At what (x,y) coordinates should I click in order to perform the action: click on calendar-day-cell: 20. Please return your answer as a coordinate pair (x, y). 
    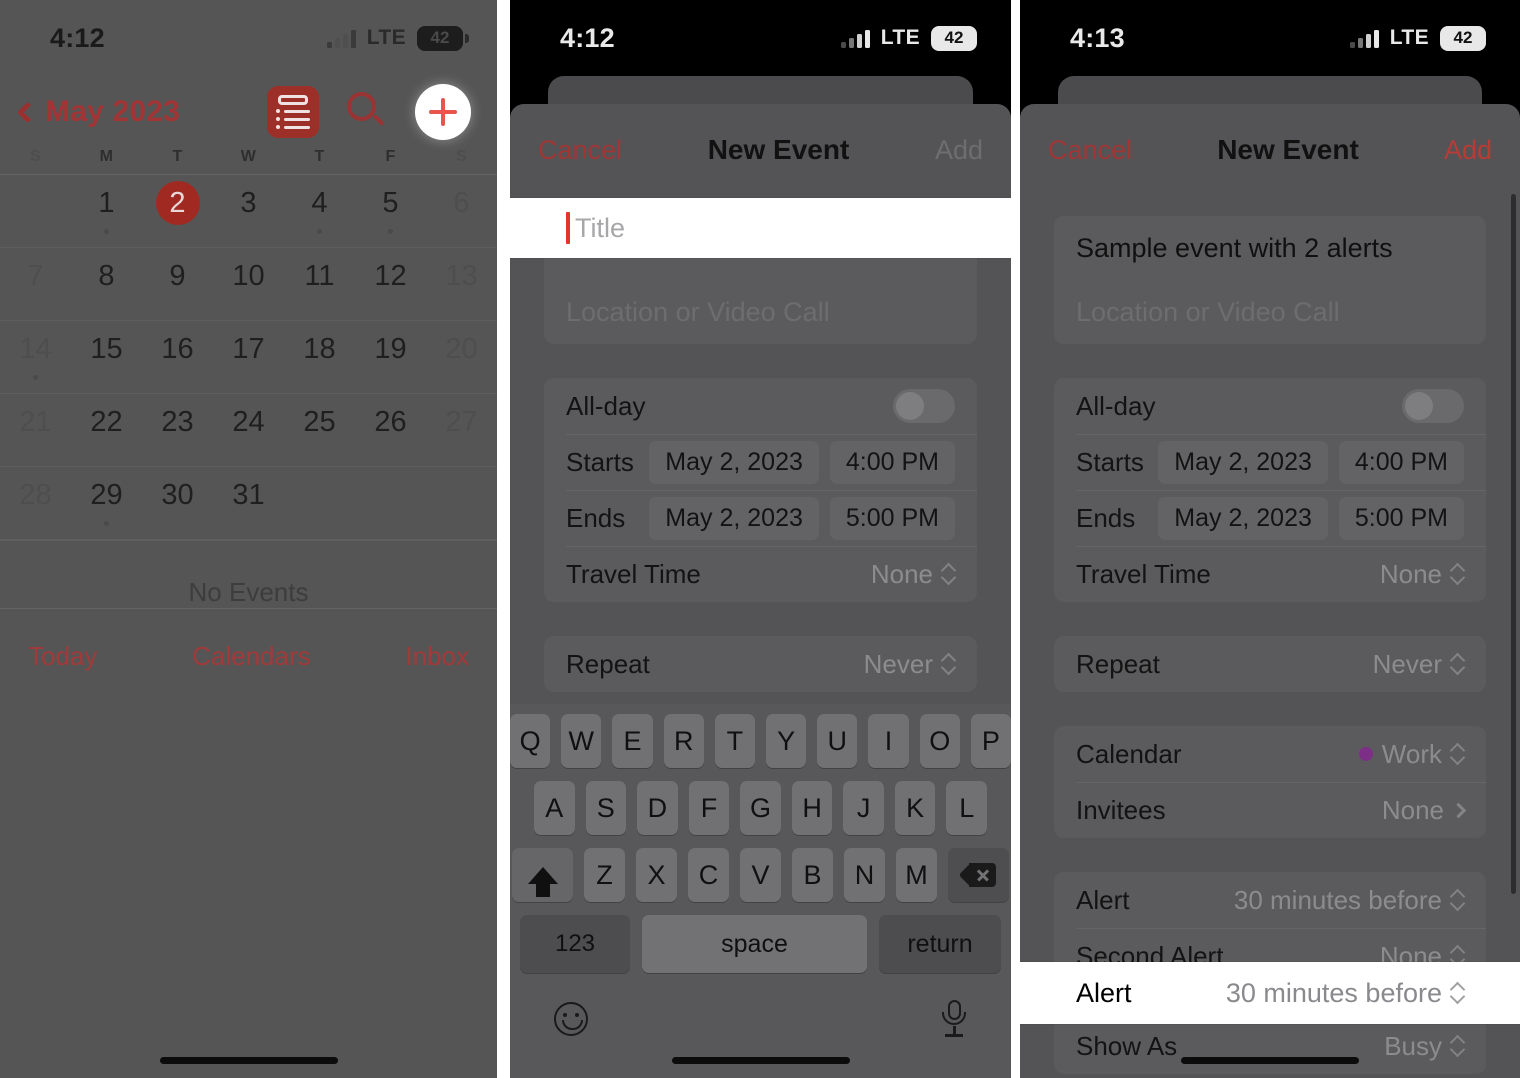
    Looking at the image, I should click on (461, 357).